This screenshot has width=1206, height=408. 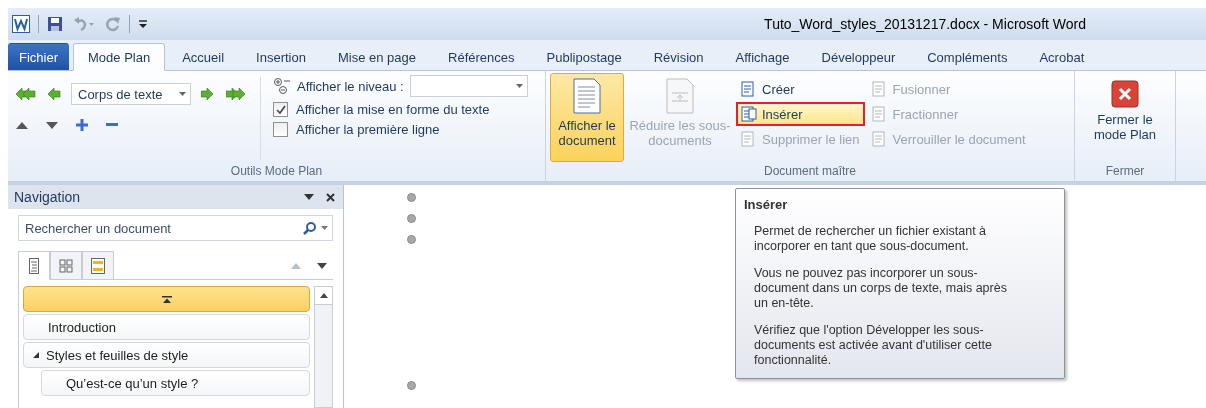 I want to click on window-title: Tuto_Word_styles_20131217.docx - Microsoft Word, so click(x=925, y=24).